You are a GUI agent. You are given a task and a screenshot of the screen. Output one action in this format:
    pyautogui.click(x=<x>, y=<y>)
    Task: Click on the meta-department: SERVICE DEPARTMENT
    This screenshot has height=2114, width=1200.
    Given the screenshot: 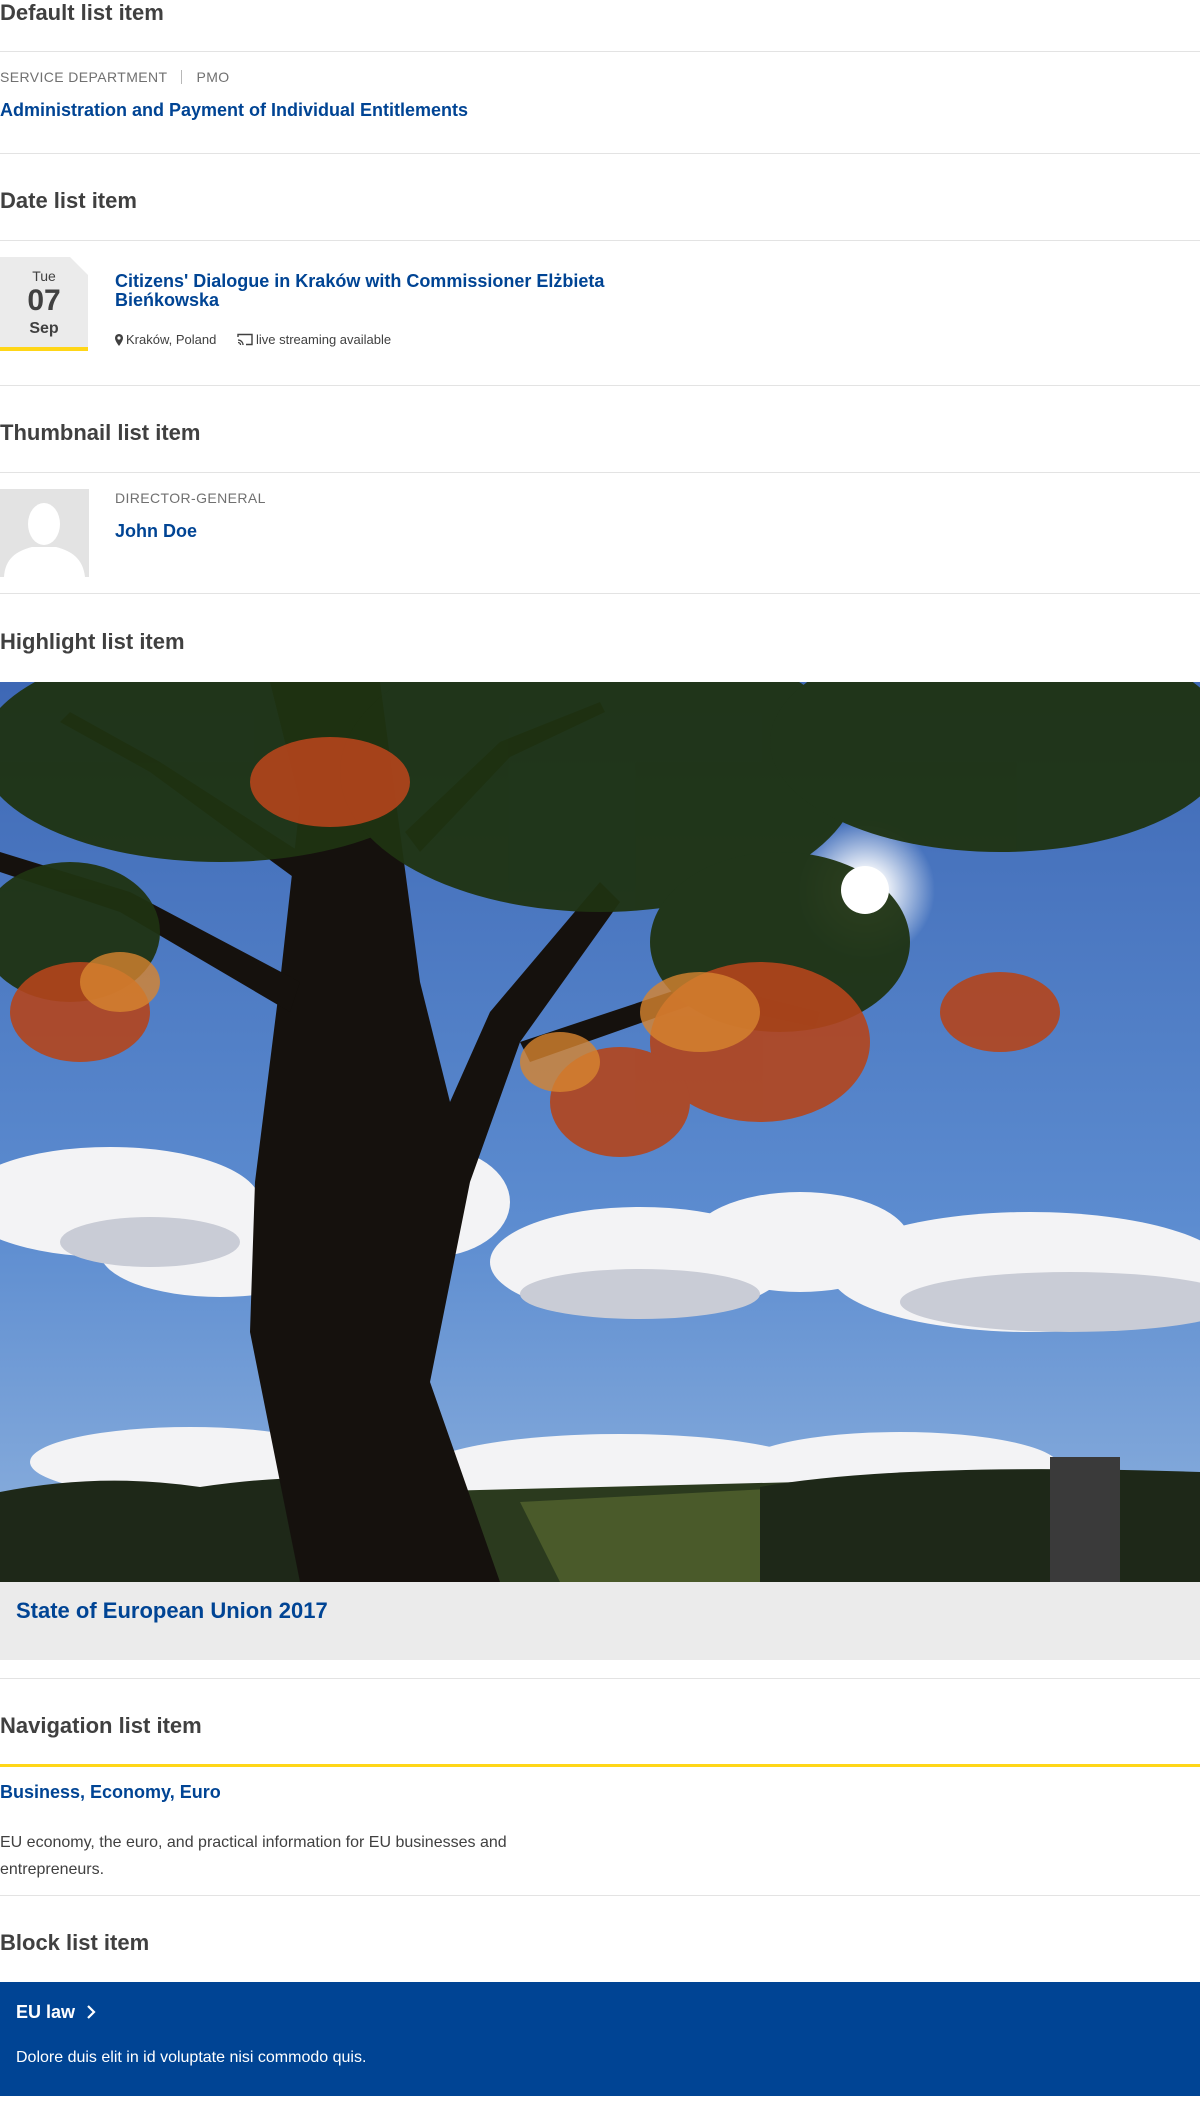 What is the action you would take?
    pyautogui.click(x=84, y=77)
    